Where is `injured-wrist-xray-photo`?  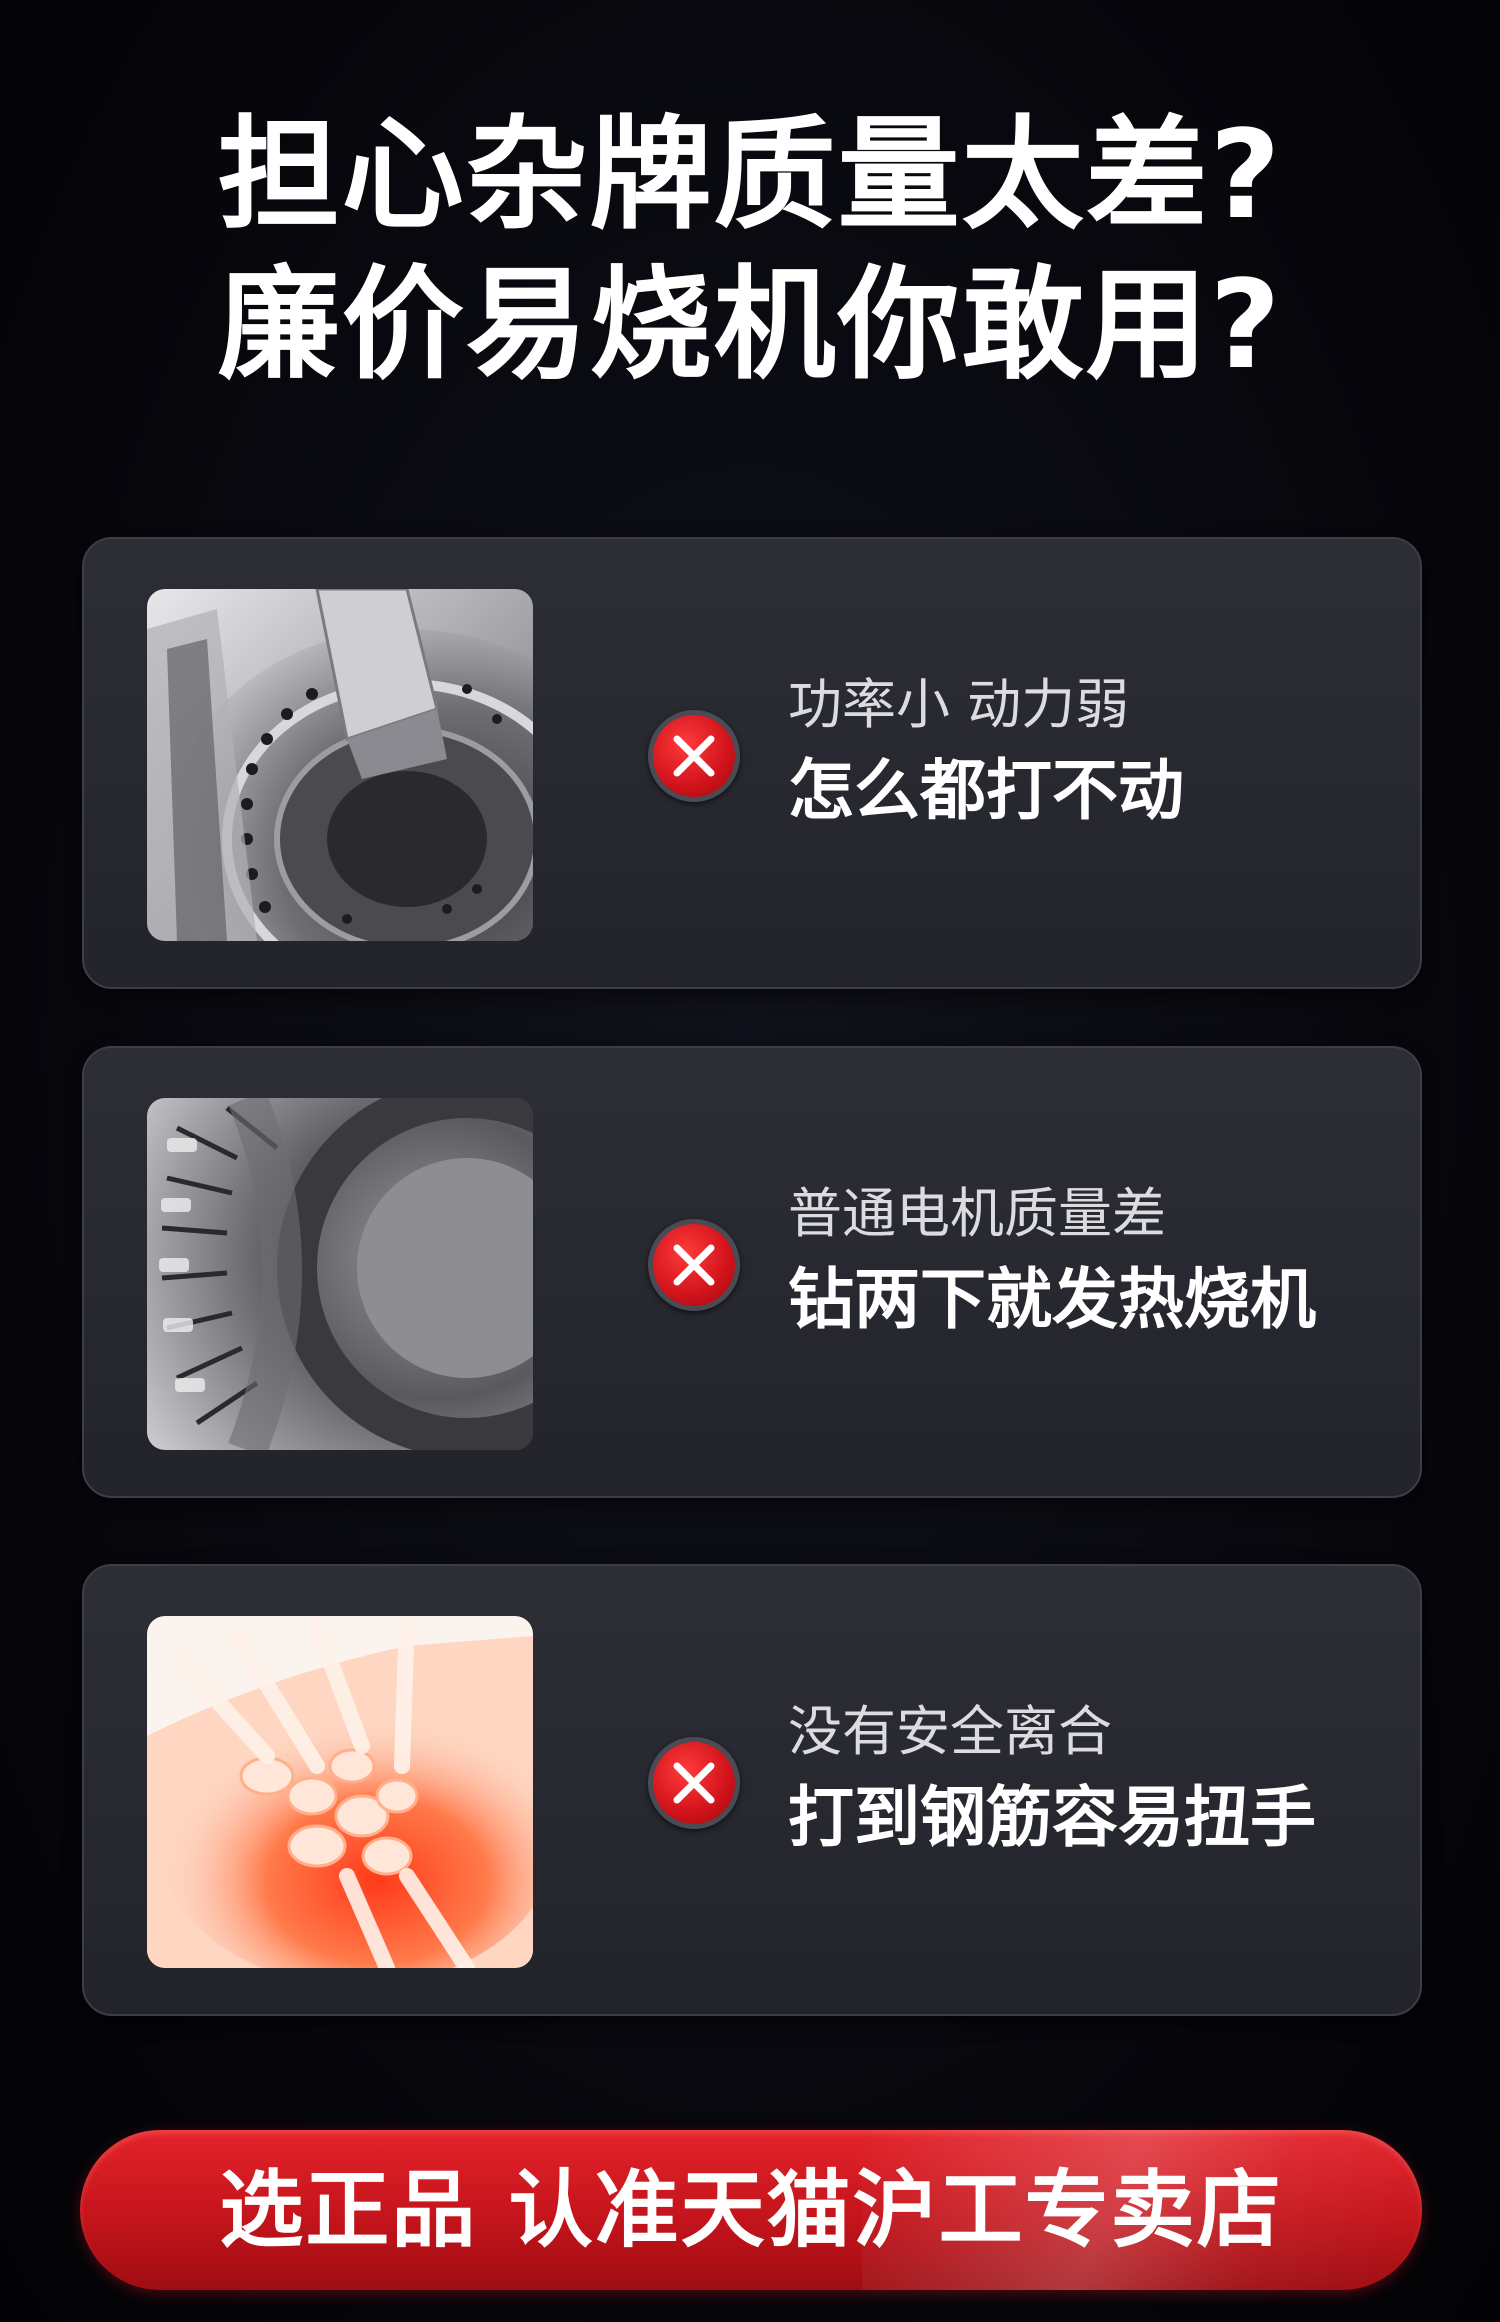 injured-wrist-xray-photo is located at coordinates (340, 1792).